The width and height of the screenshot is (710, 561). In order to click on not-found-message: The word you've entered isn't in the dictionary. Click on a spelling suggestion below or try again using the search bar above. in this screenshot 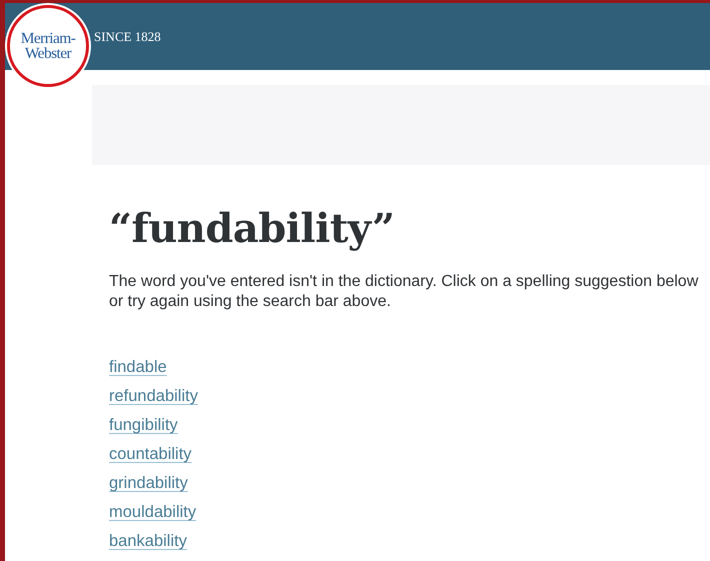, I will do `click(404, 292)`.